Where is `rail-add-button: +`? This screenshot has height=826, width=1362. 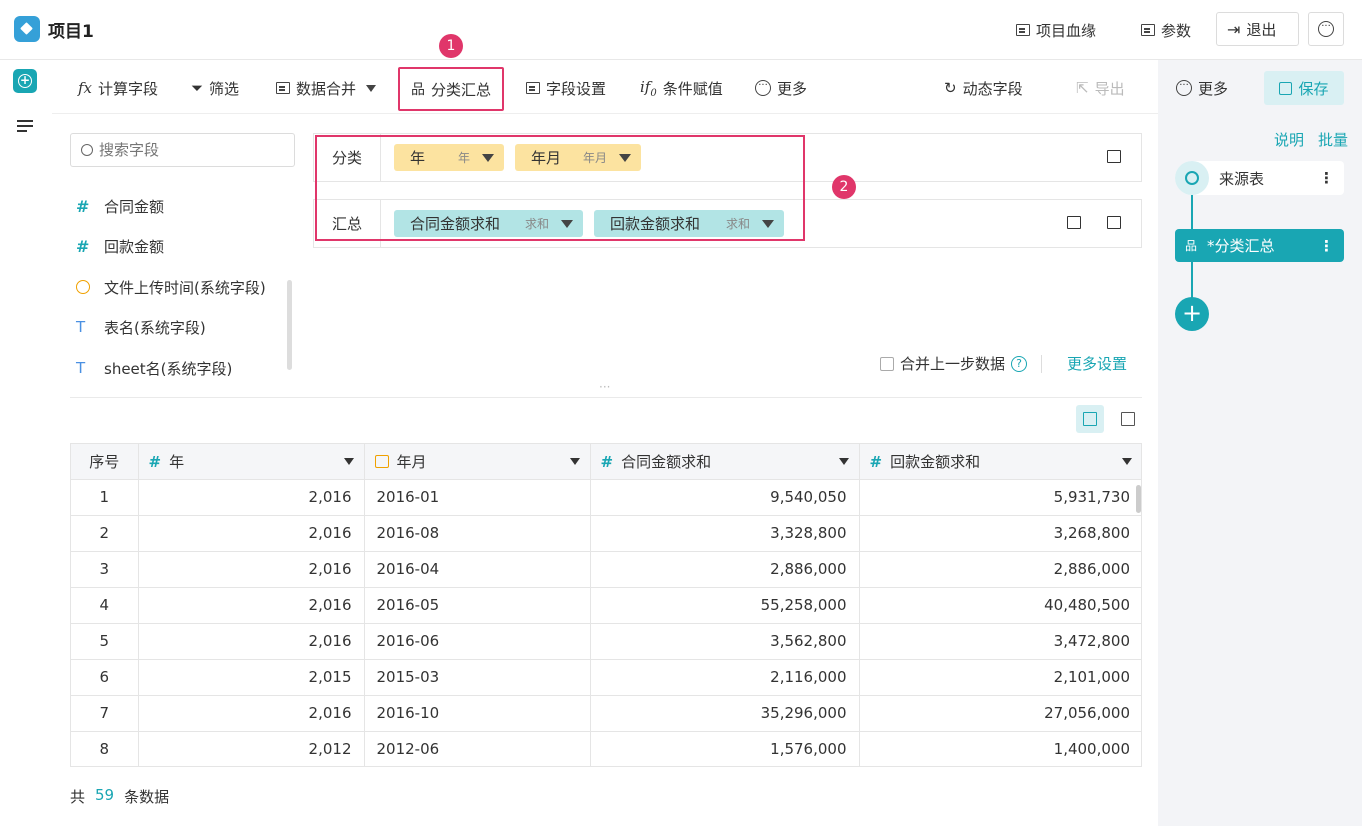 rail-add-button: + is located at coordinates (25, 81).